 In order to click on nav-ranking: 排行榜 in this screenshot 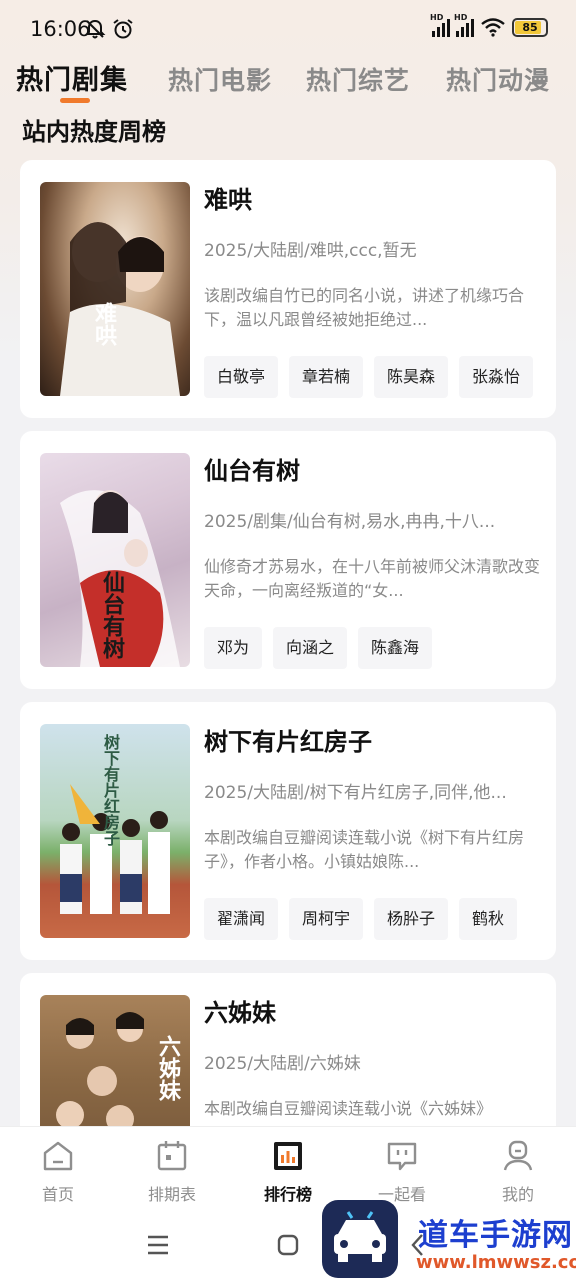, I will do `click(288, 1172)`.